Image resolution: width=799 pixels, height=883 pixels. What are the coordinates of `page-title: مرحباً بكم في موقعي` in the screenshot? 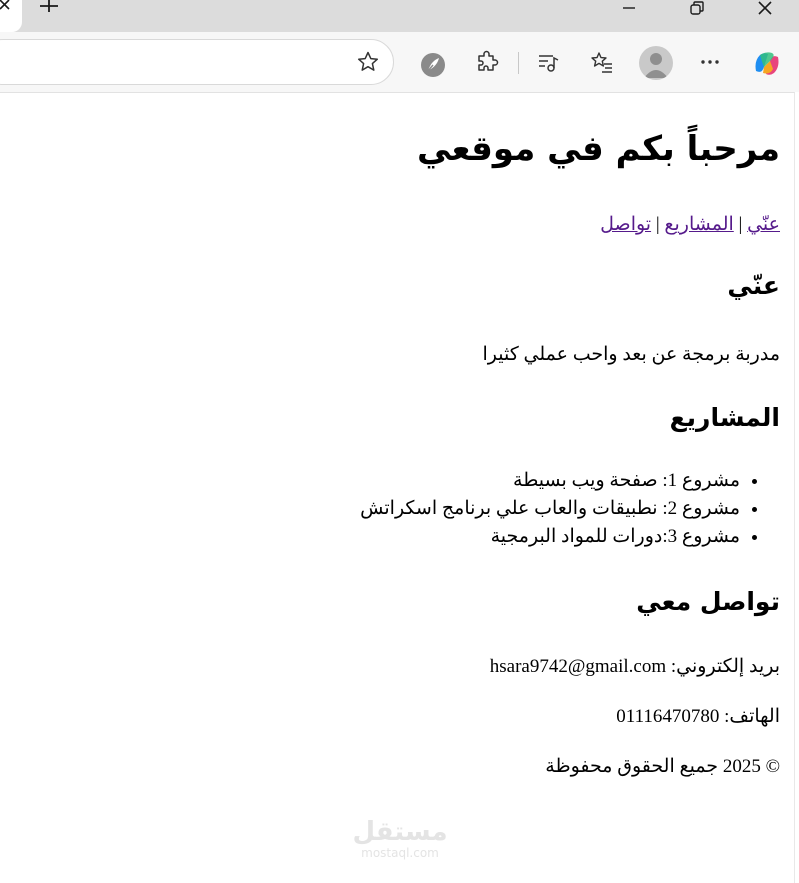 It's located at (598, 149).